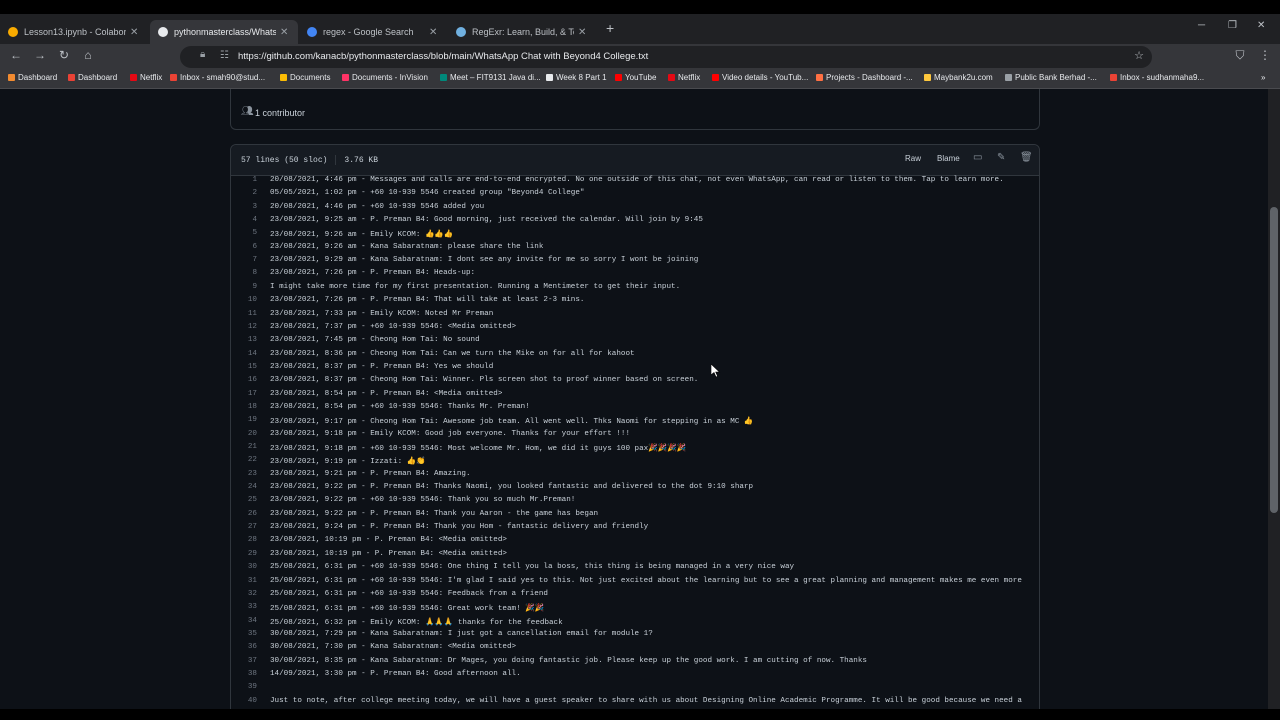 The width and height of the screenshot is (1280, 720). Describe the element at coordinates (88, 55) in the screenshot. I see `home-icon: ⌂` at that location.